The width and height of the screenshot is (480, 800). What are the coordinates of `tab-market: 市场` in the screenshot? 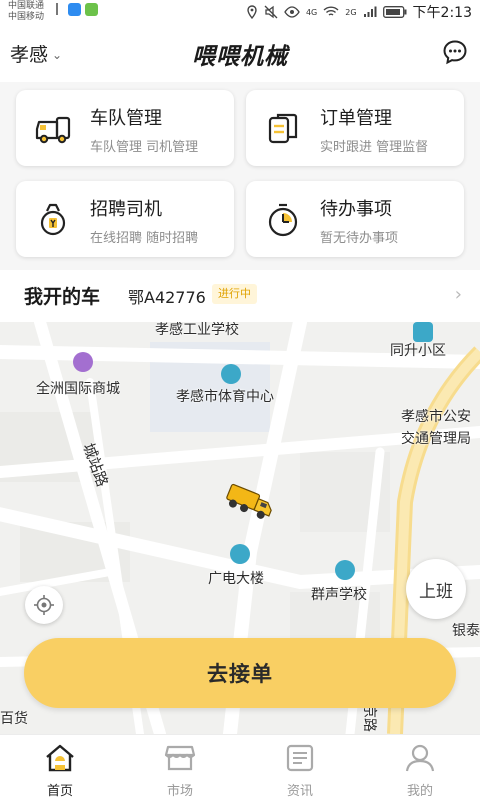 It's located at (180, 767).